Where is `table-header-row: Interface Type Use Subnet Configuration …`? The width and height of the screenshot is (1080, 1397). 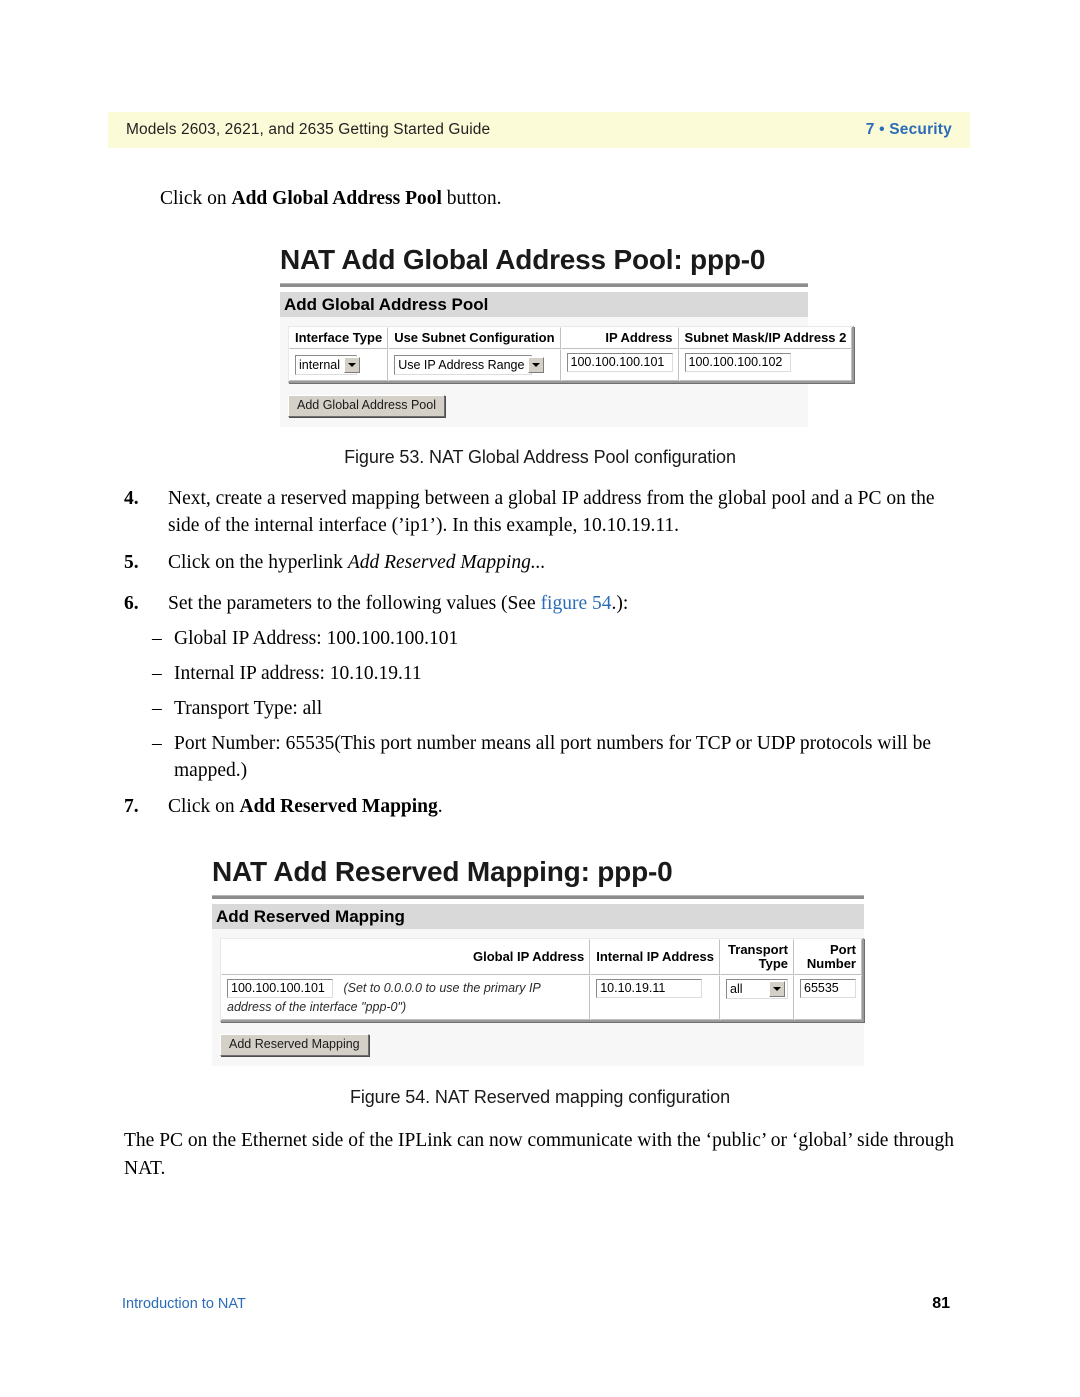 table-header-row: Interface Type Use Subnet Configuration … is located at coordinates (571, 338).